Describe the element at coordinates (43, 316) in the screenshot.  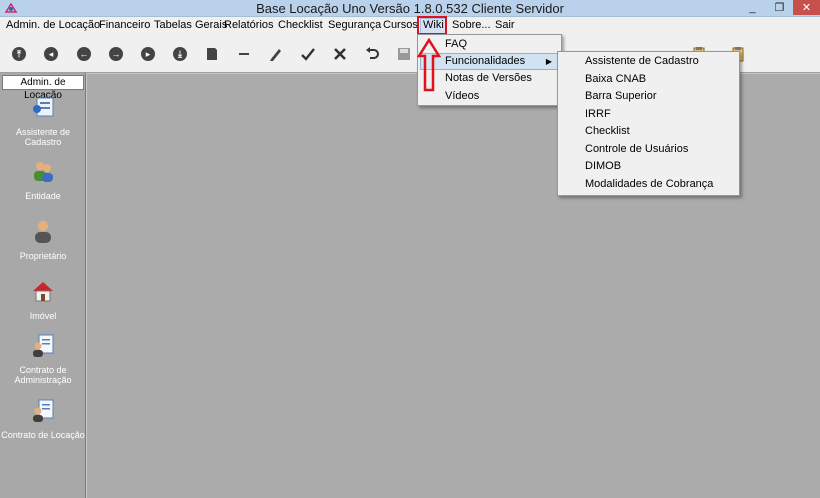
I see `side-item-label: Imóvel` at that location.